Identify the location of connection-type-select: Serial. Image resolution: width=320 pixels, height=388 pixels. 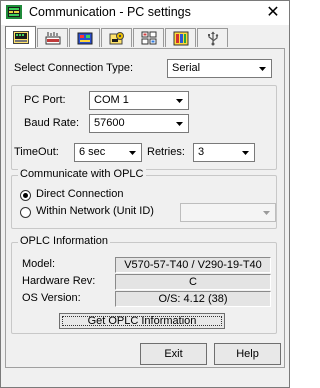
(219, 68).